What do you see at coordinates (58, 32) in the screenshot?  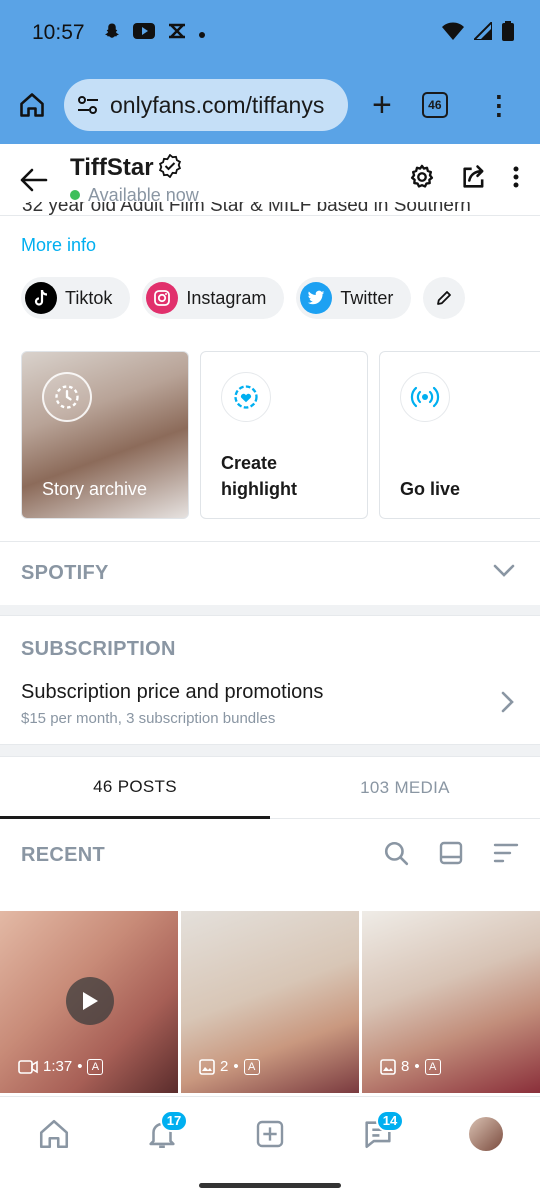 I see `clock: 10:57` at bounding box center [58, 32].